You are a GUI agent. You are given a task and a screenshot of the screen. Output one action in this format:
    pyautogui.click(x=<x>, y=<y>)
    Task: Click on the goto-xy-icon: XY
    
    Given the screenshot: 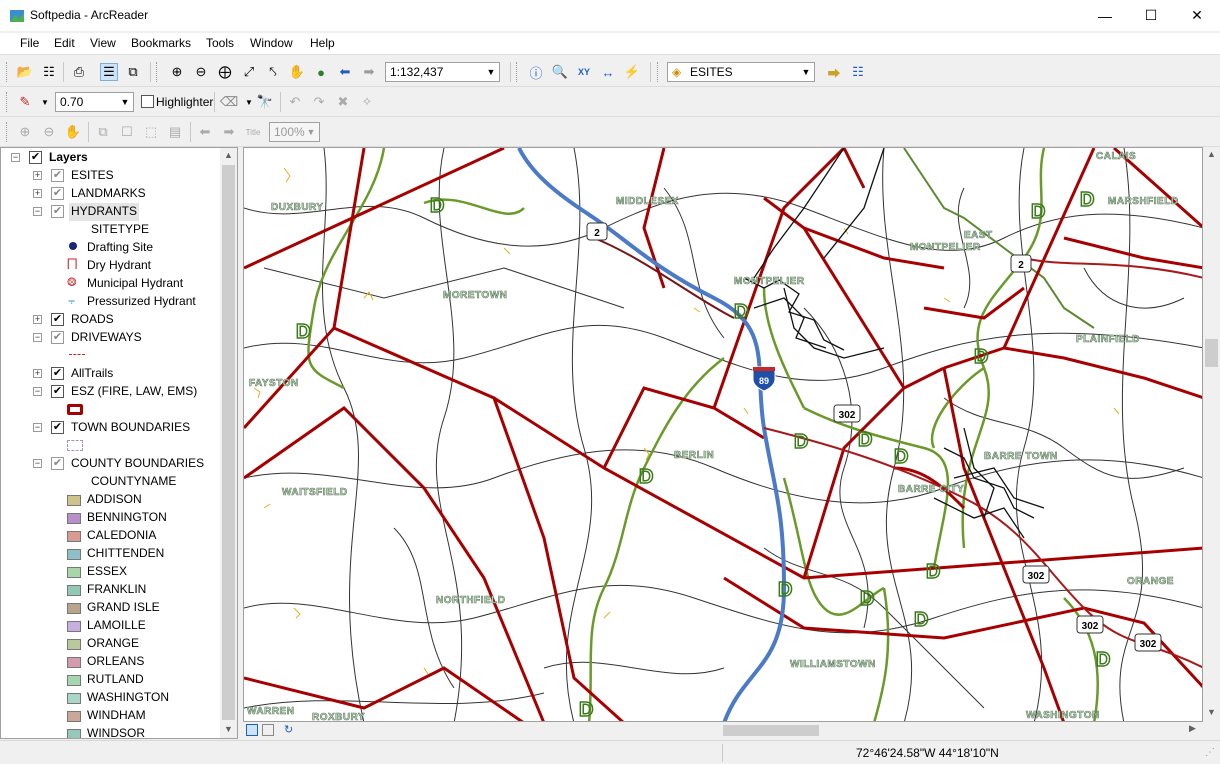 What is the action you would take?
    pyautogui.click(x=584, y=72)
    